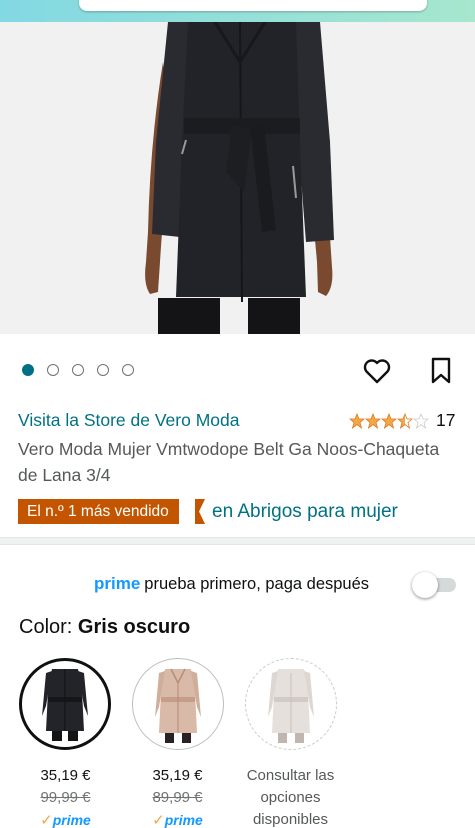 The height and width of the screenshot is (828, 475). What do you see at coordinates (253, 5) in the screenshot?
I see `search-input` at bounding box center [253, 5].